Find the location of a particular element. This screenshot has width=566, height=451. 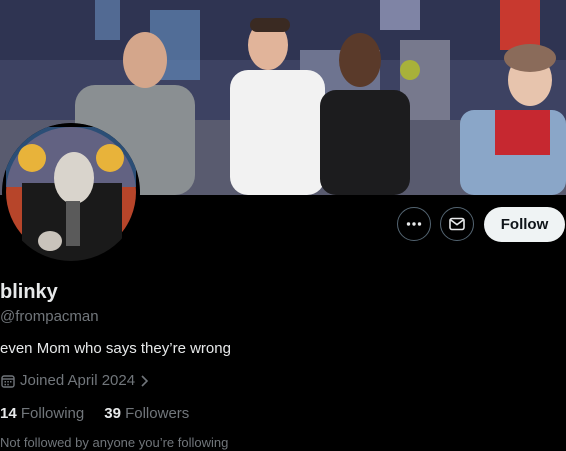

followed-by-note: Not followed by anyone you’re following is located at coordinates (114, 442).